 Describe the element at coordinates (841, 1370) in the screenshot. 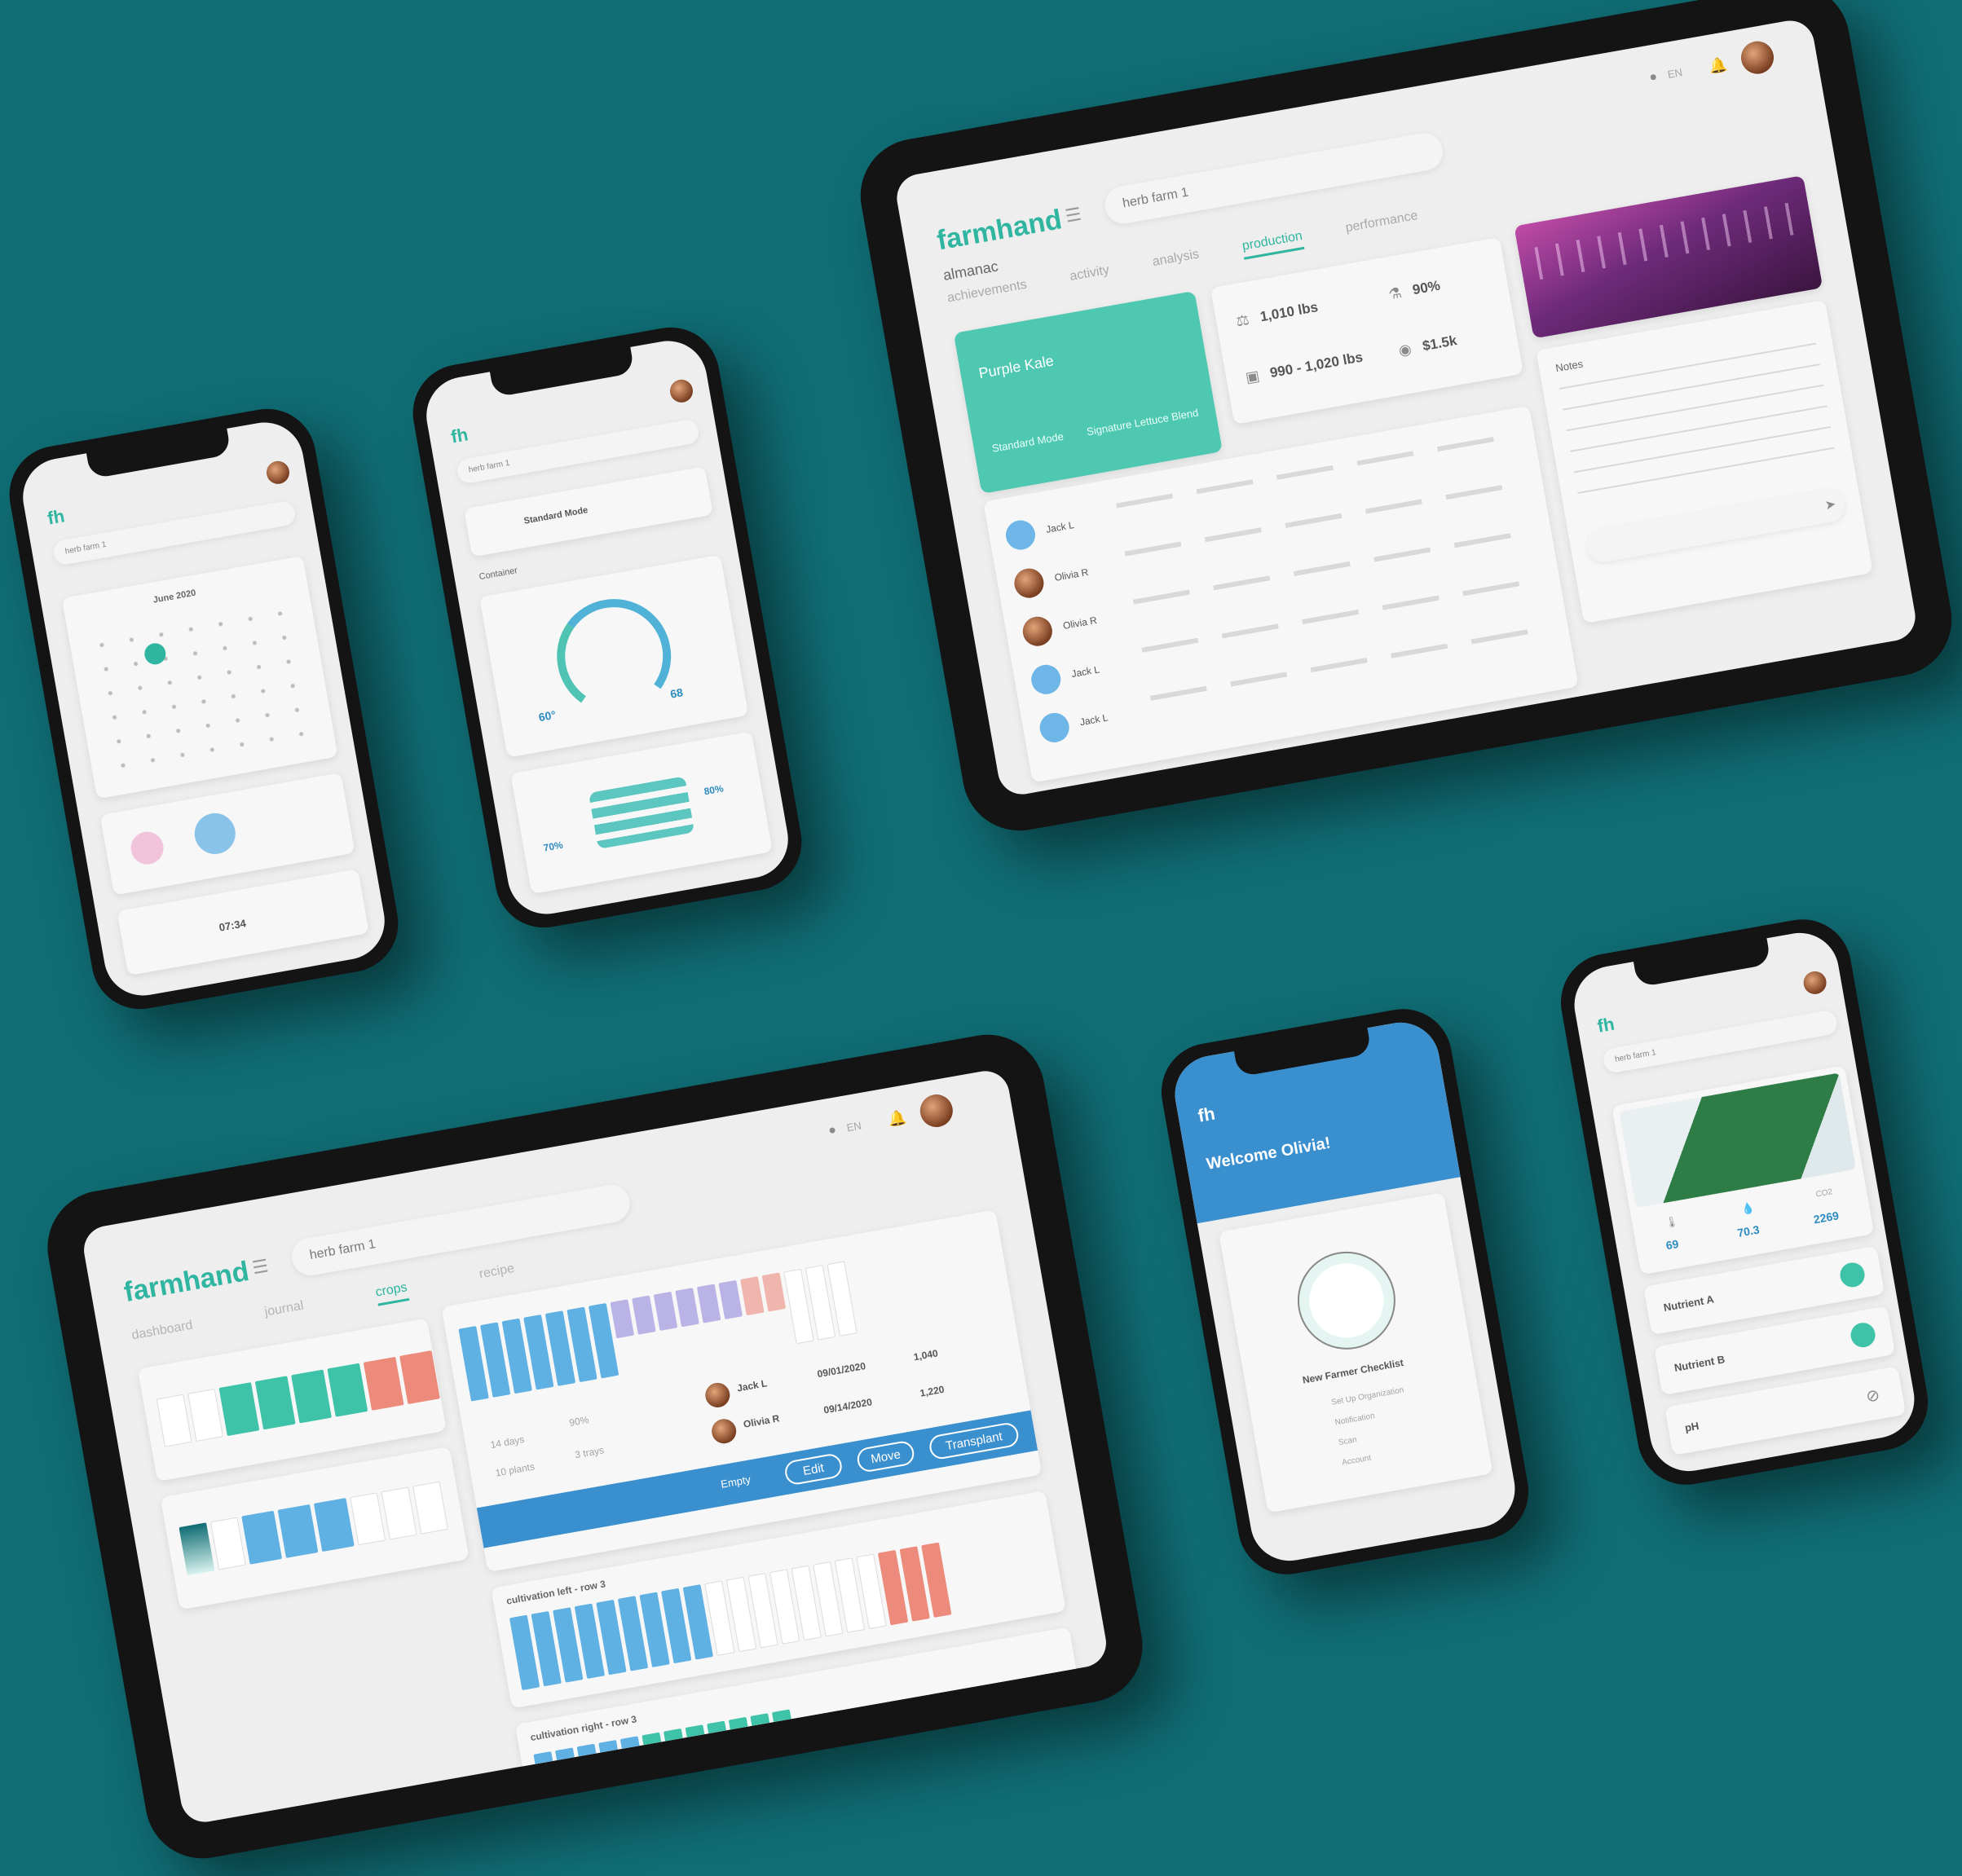

I see `person-date: 09/01/2020` at that location.